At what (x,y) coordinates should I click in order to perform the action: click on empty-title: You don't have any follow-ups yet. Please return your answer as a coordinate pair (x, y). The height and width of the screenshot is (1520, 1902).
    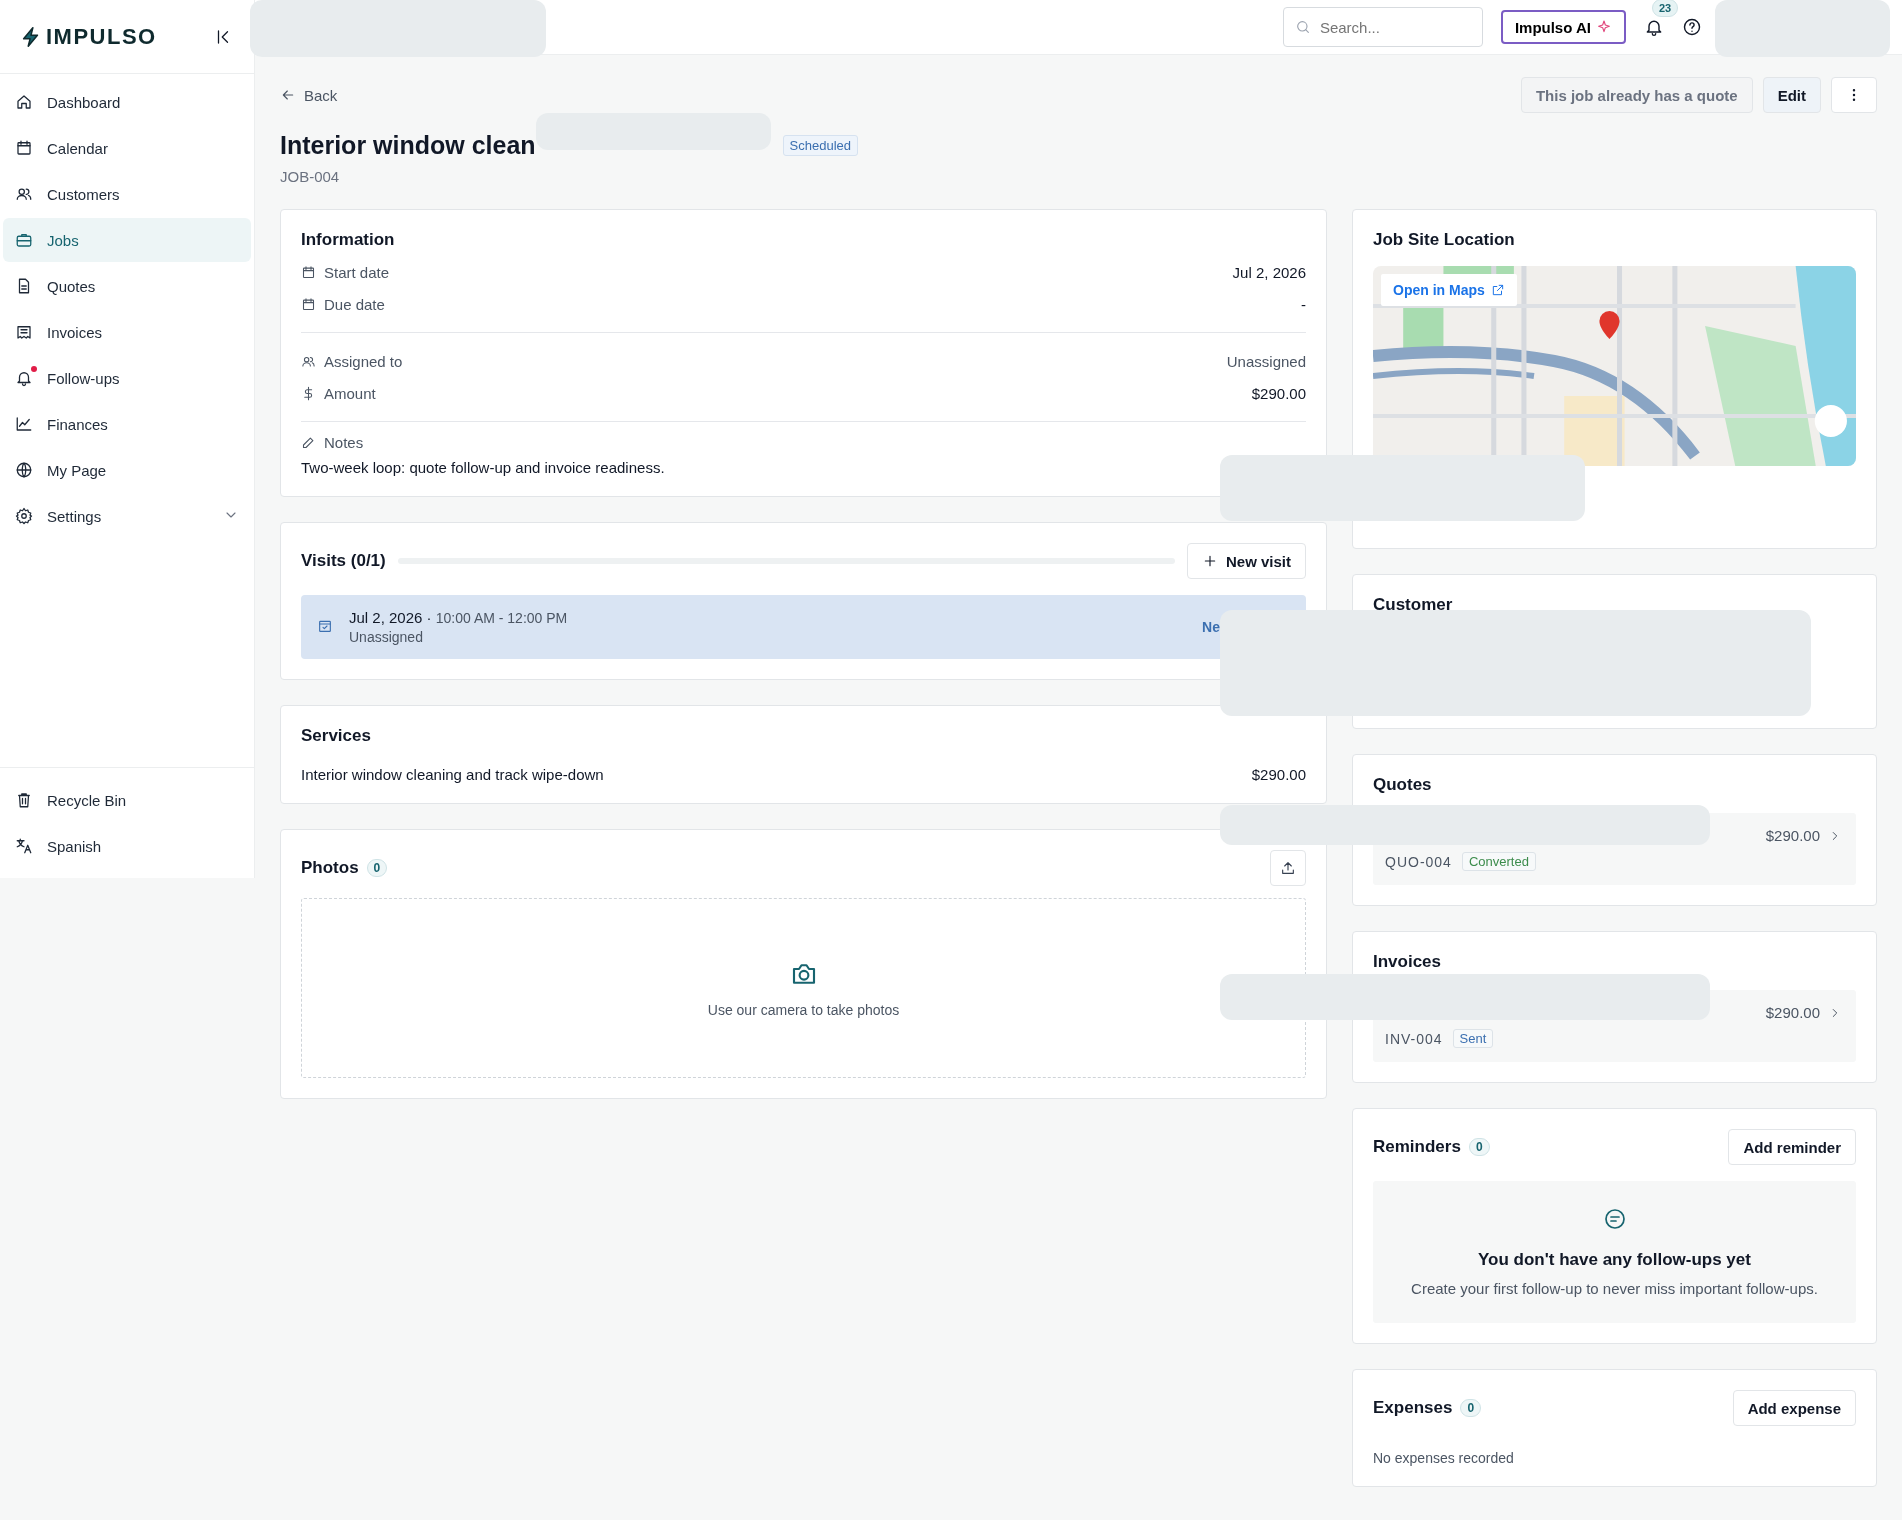
    Looking at the image, I should click on (1614, 1260).